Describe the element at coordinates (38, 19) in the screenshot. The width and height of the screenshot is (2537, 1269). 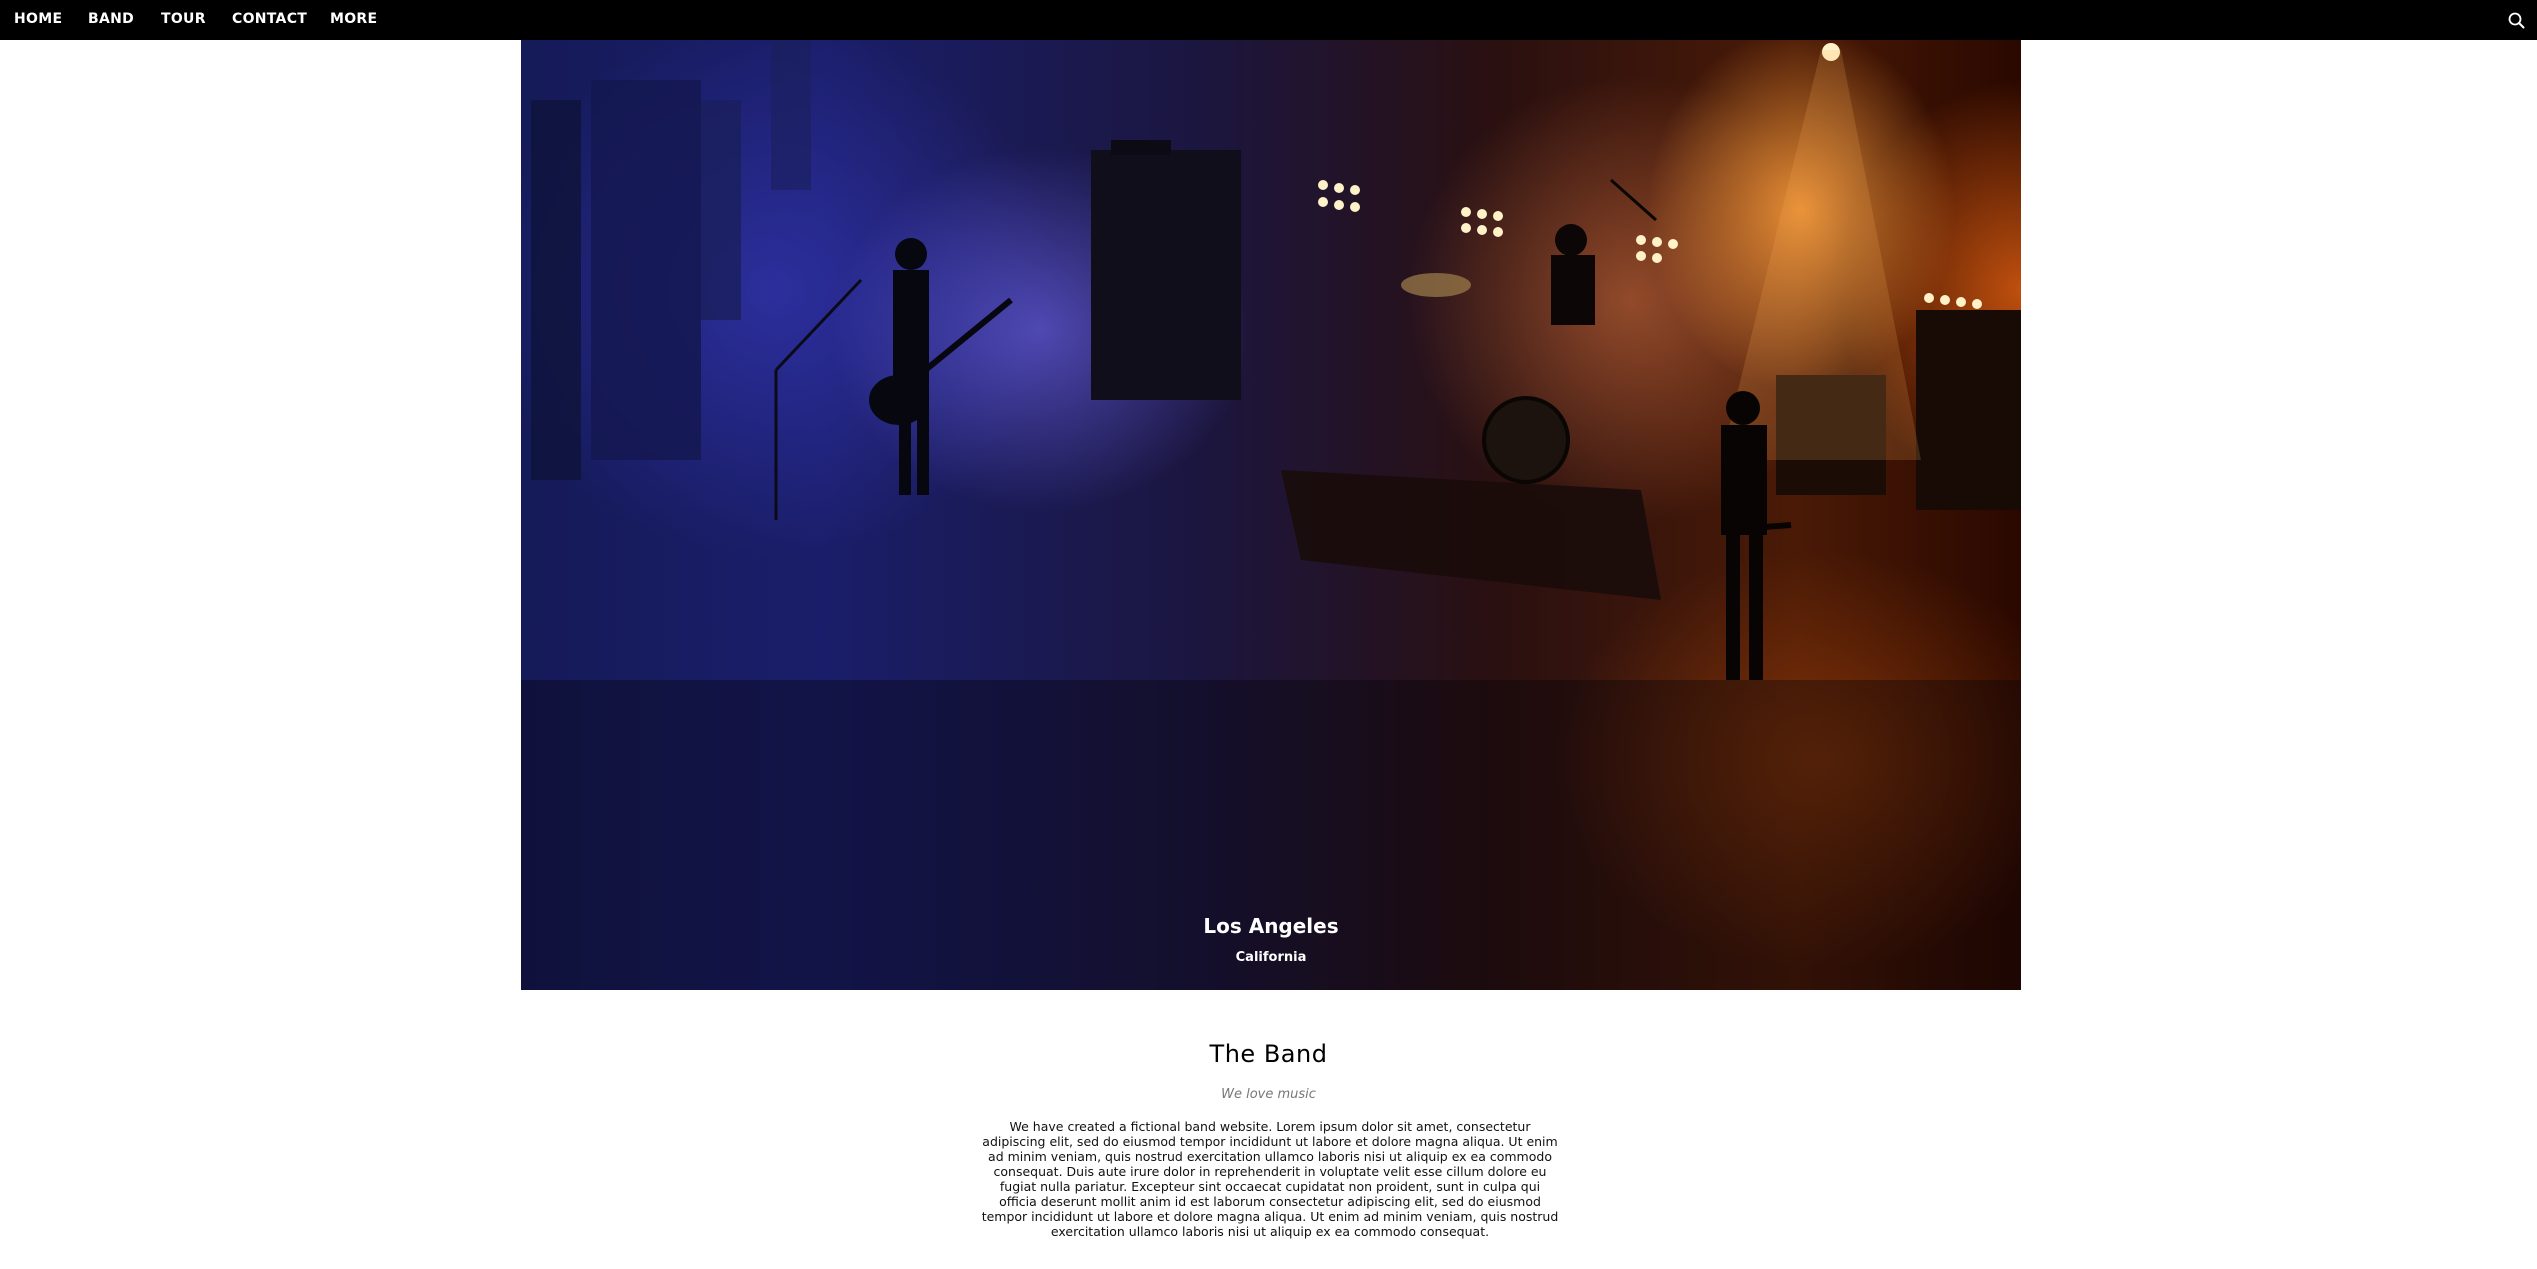
I see `nav-home: HOME` at that location.